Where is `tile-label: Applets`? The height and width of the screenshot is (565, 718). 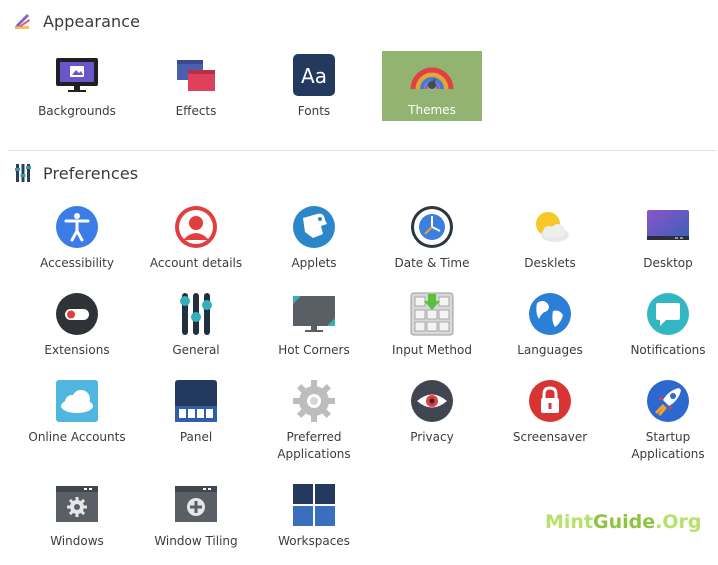 tile-label: Applets is located at coordinates (314, 263).